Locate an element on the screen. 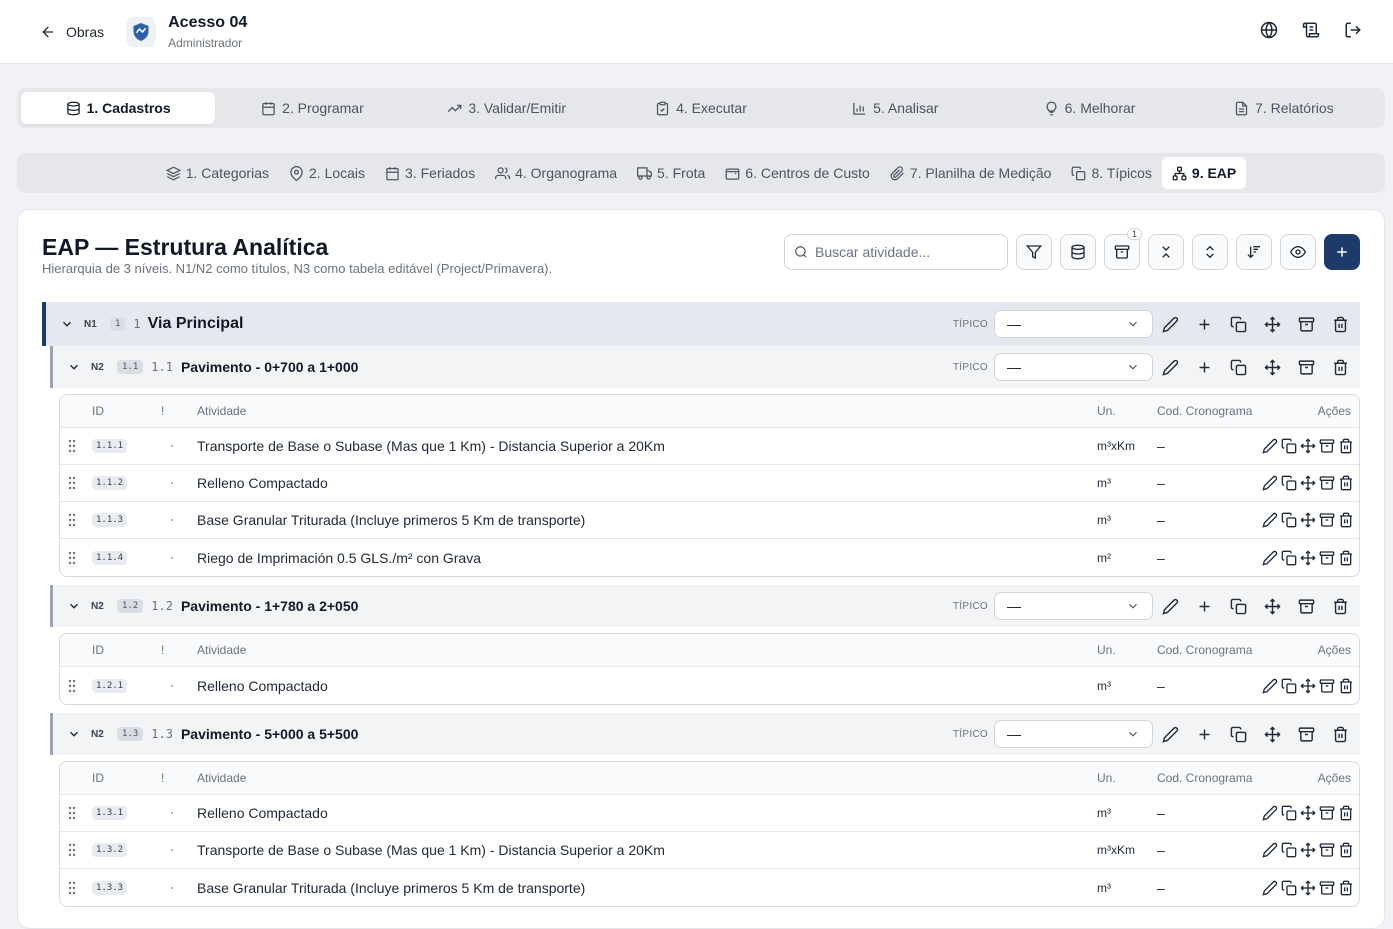  subtab-tipicos: 8. Típicos is located at coordinates (1111, 173).